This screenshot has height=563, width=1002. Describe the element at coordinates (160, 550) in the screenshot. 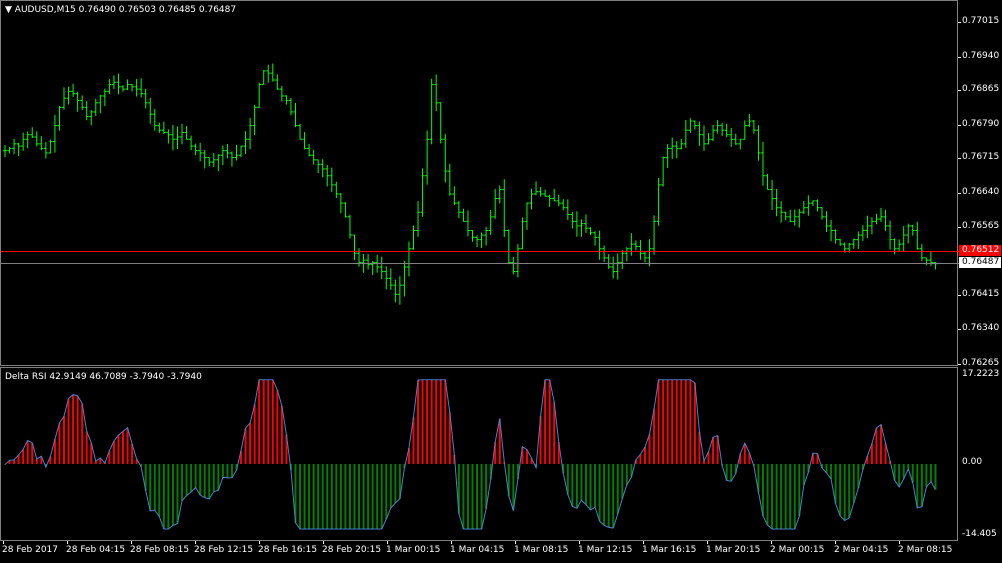

I see `time-tick-label: 28 Feb 08:15` at that location.